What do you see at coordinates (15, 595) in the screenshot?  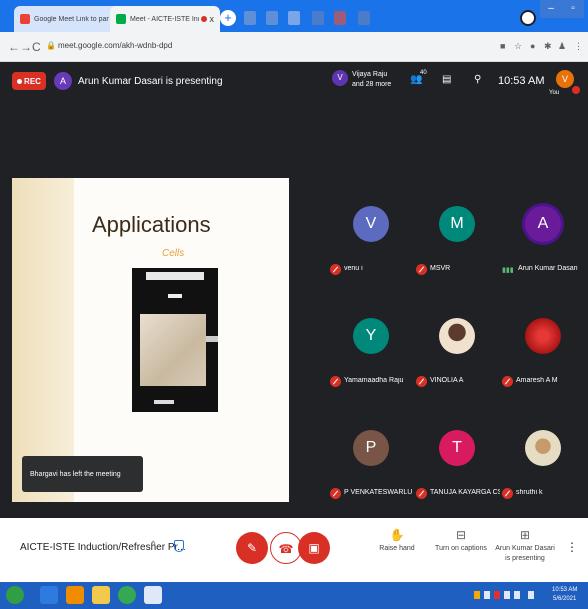 I see `start-button-icon` at bounding box center [15, 595].